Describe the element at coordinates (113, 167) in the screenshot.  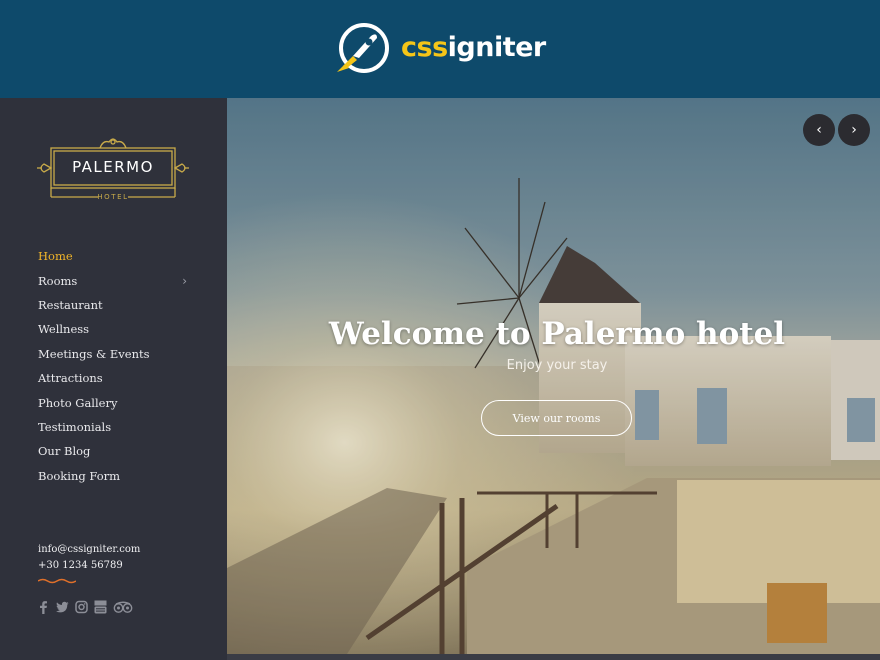
I see `hotel-logo-name: PALERMO` at that location.